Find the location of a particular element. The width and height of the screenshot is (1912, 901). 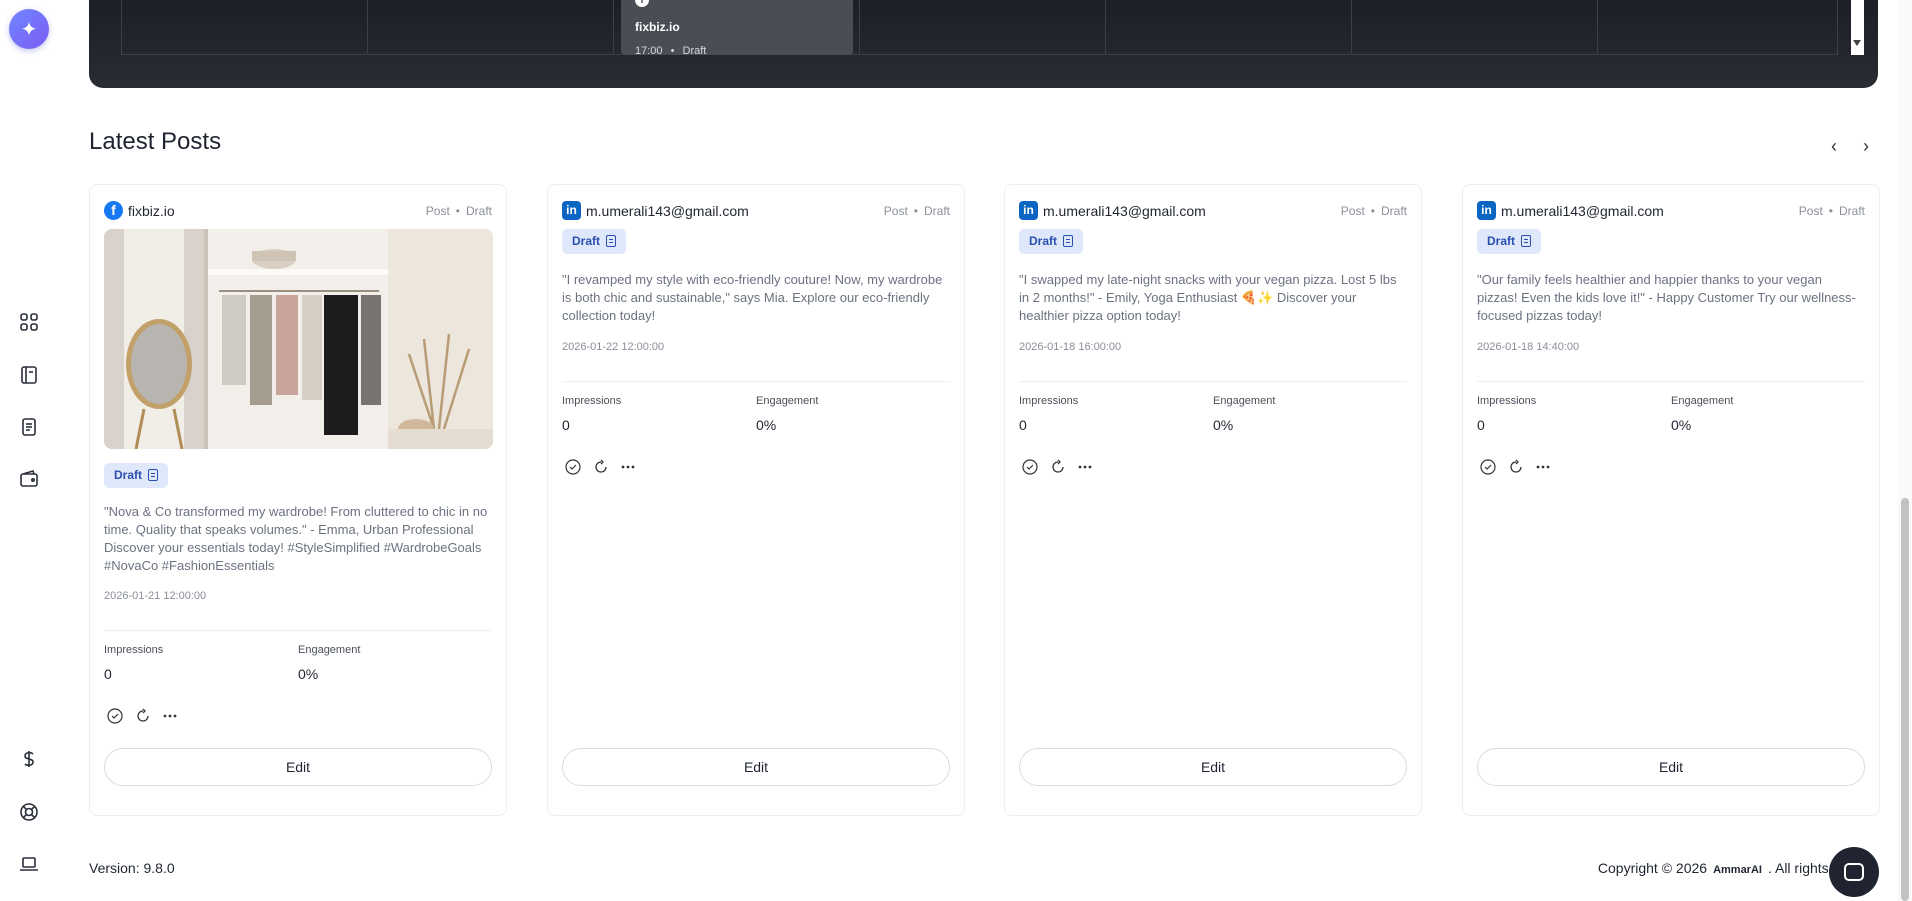

page-title: Latest Posts is located at coordinates (155, 141).